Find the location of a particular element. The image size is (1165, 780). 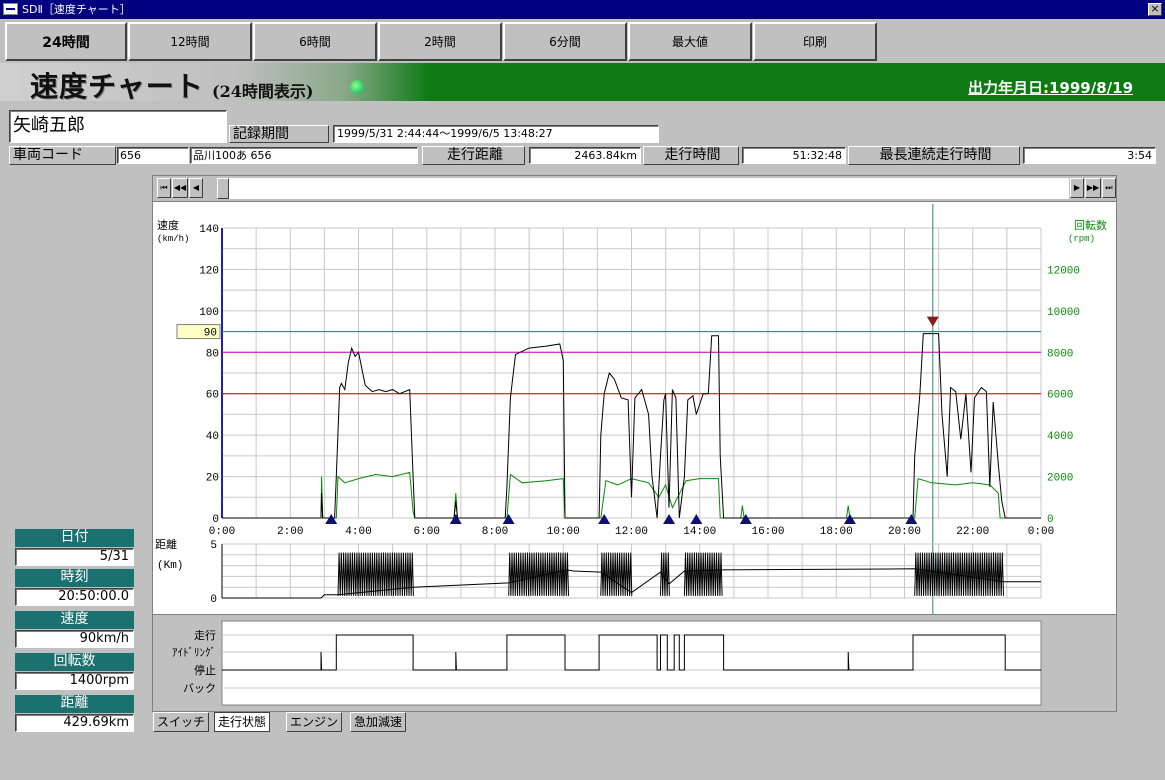

speed-tick-label: 120 is located at coordinates (209, 271).